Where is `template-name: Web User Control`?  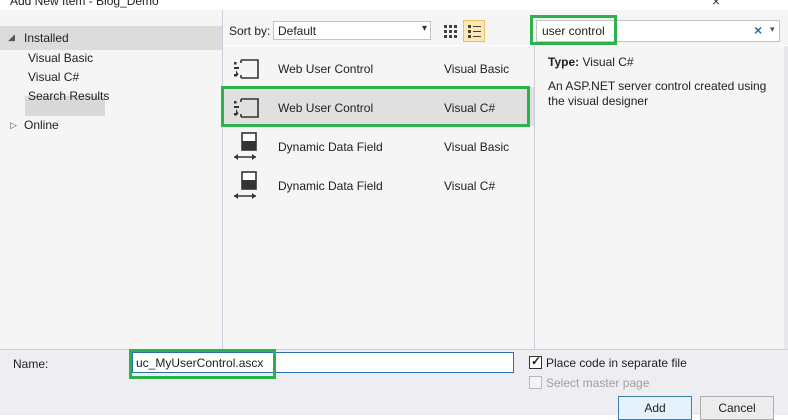
template-name: Web User Control is located at coordinates (326, 69).